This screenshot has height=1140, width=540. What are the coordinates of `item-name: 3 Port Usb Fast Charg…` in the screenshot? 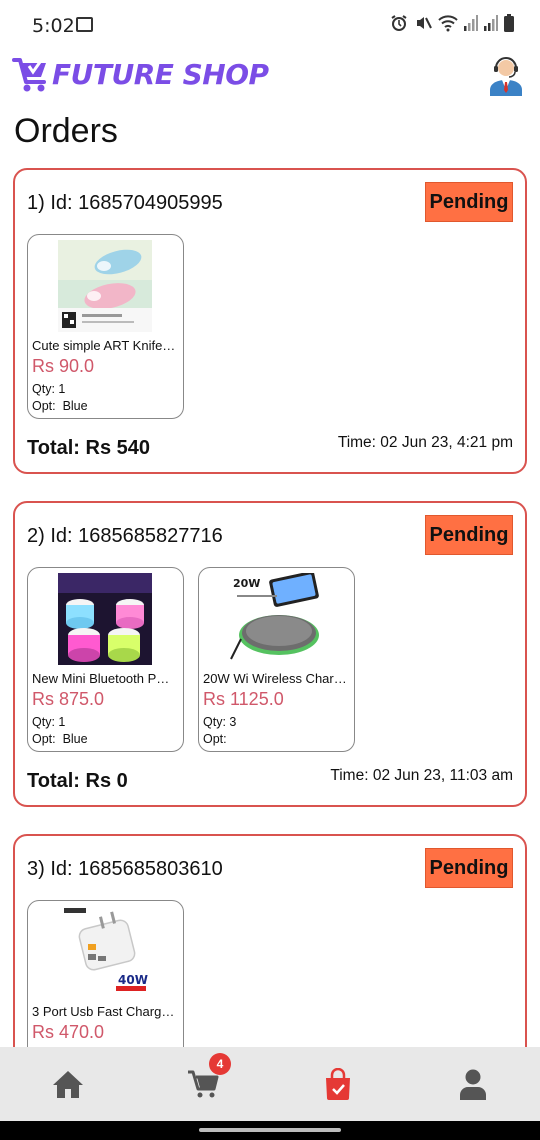 It's located at (103, 1011).